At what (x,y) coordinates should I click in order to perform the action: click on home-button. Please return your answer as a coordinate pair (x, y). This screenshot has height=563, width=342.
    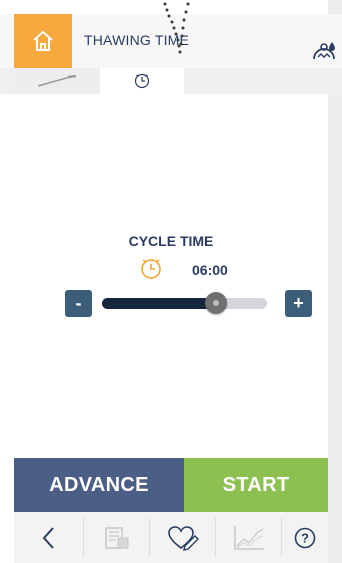
    Looking at the image, I should click on (43, 41).